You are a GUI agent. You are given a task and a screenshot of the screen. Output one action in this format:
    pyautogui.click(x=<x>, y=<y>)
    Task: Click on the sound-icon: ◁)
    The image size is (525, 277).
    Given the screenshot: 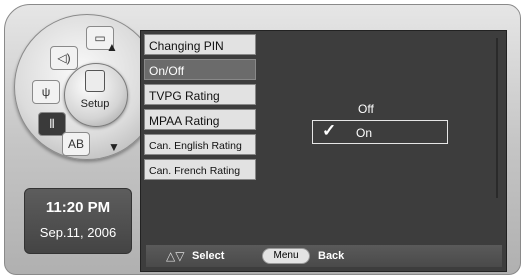 What is the action you would take?
    pyautogui.click(x=64, y=58)
    